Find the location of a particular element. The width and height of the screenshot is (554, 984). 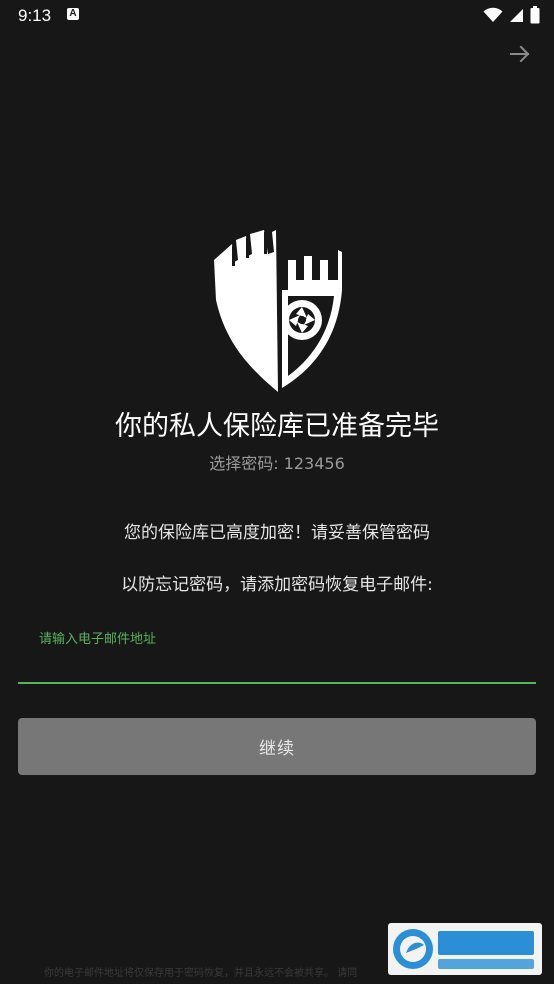

cellular-signal-icon is located at coordinates (516, 15).